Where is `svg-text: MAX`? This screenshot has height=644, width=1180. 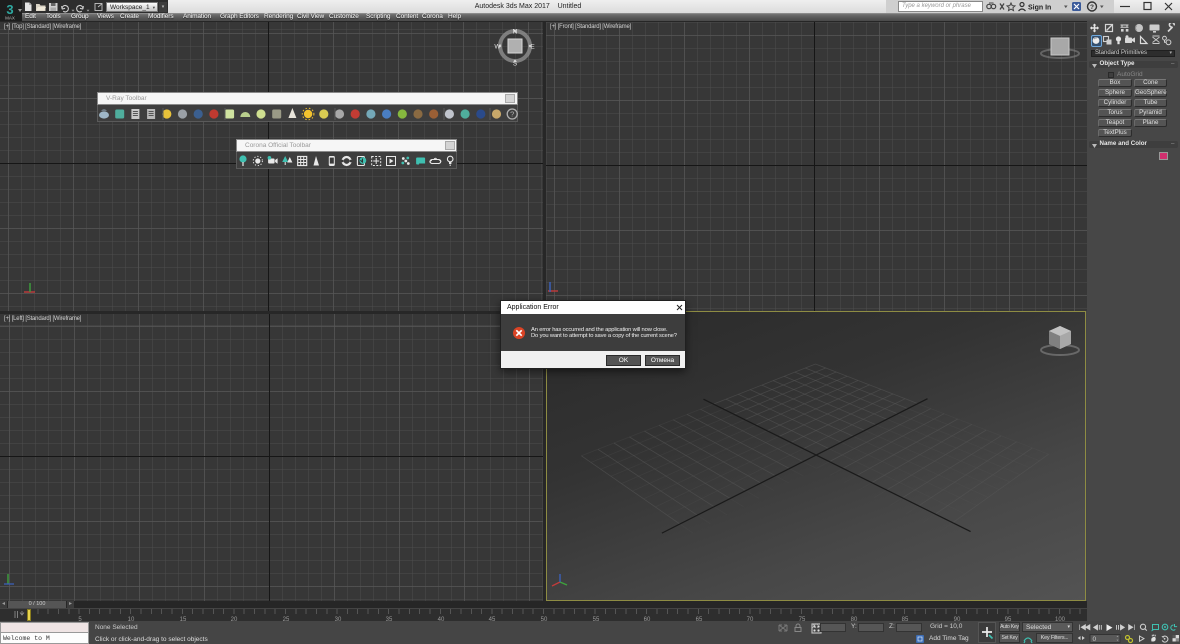 svg-text: MAX is located at coordinates (10, 18).